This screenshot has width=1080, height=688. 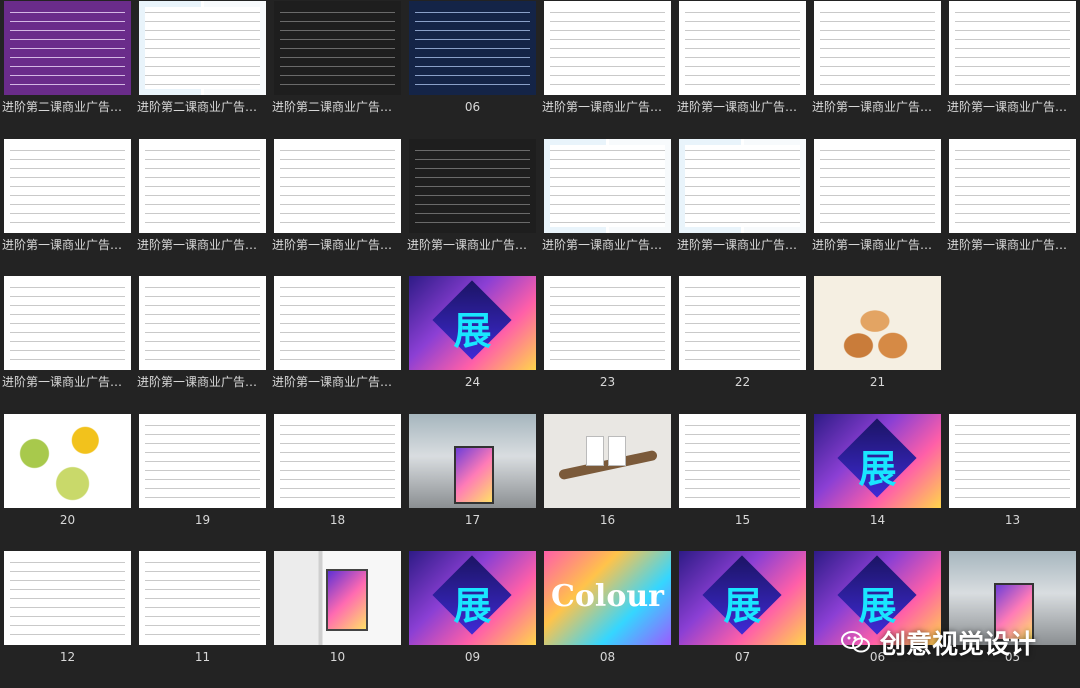 What do you see at coordinates (1012, 344) in the screenshot?
I see `thumbnail-item` at bounding box center [1012, 344].